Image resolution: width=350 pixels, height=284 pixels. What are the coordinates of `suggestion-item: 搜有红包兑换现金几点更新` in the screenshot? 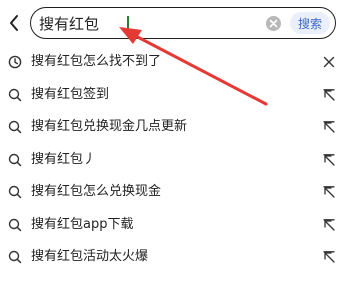 It's located at (175, 127).